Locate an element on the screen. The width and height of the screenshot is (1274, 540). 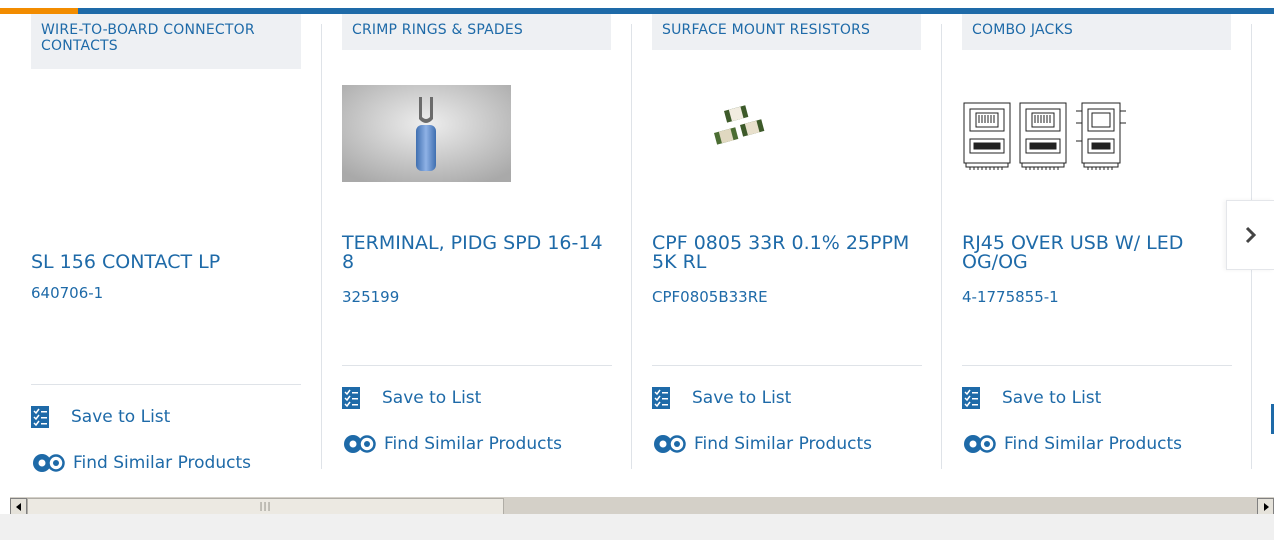
category-label: COMBO JACKS is located at coordinates (1096, 32).